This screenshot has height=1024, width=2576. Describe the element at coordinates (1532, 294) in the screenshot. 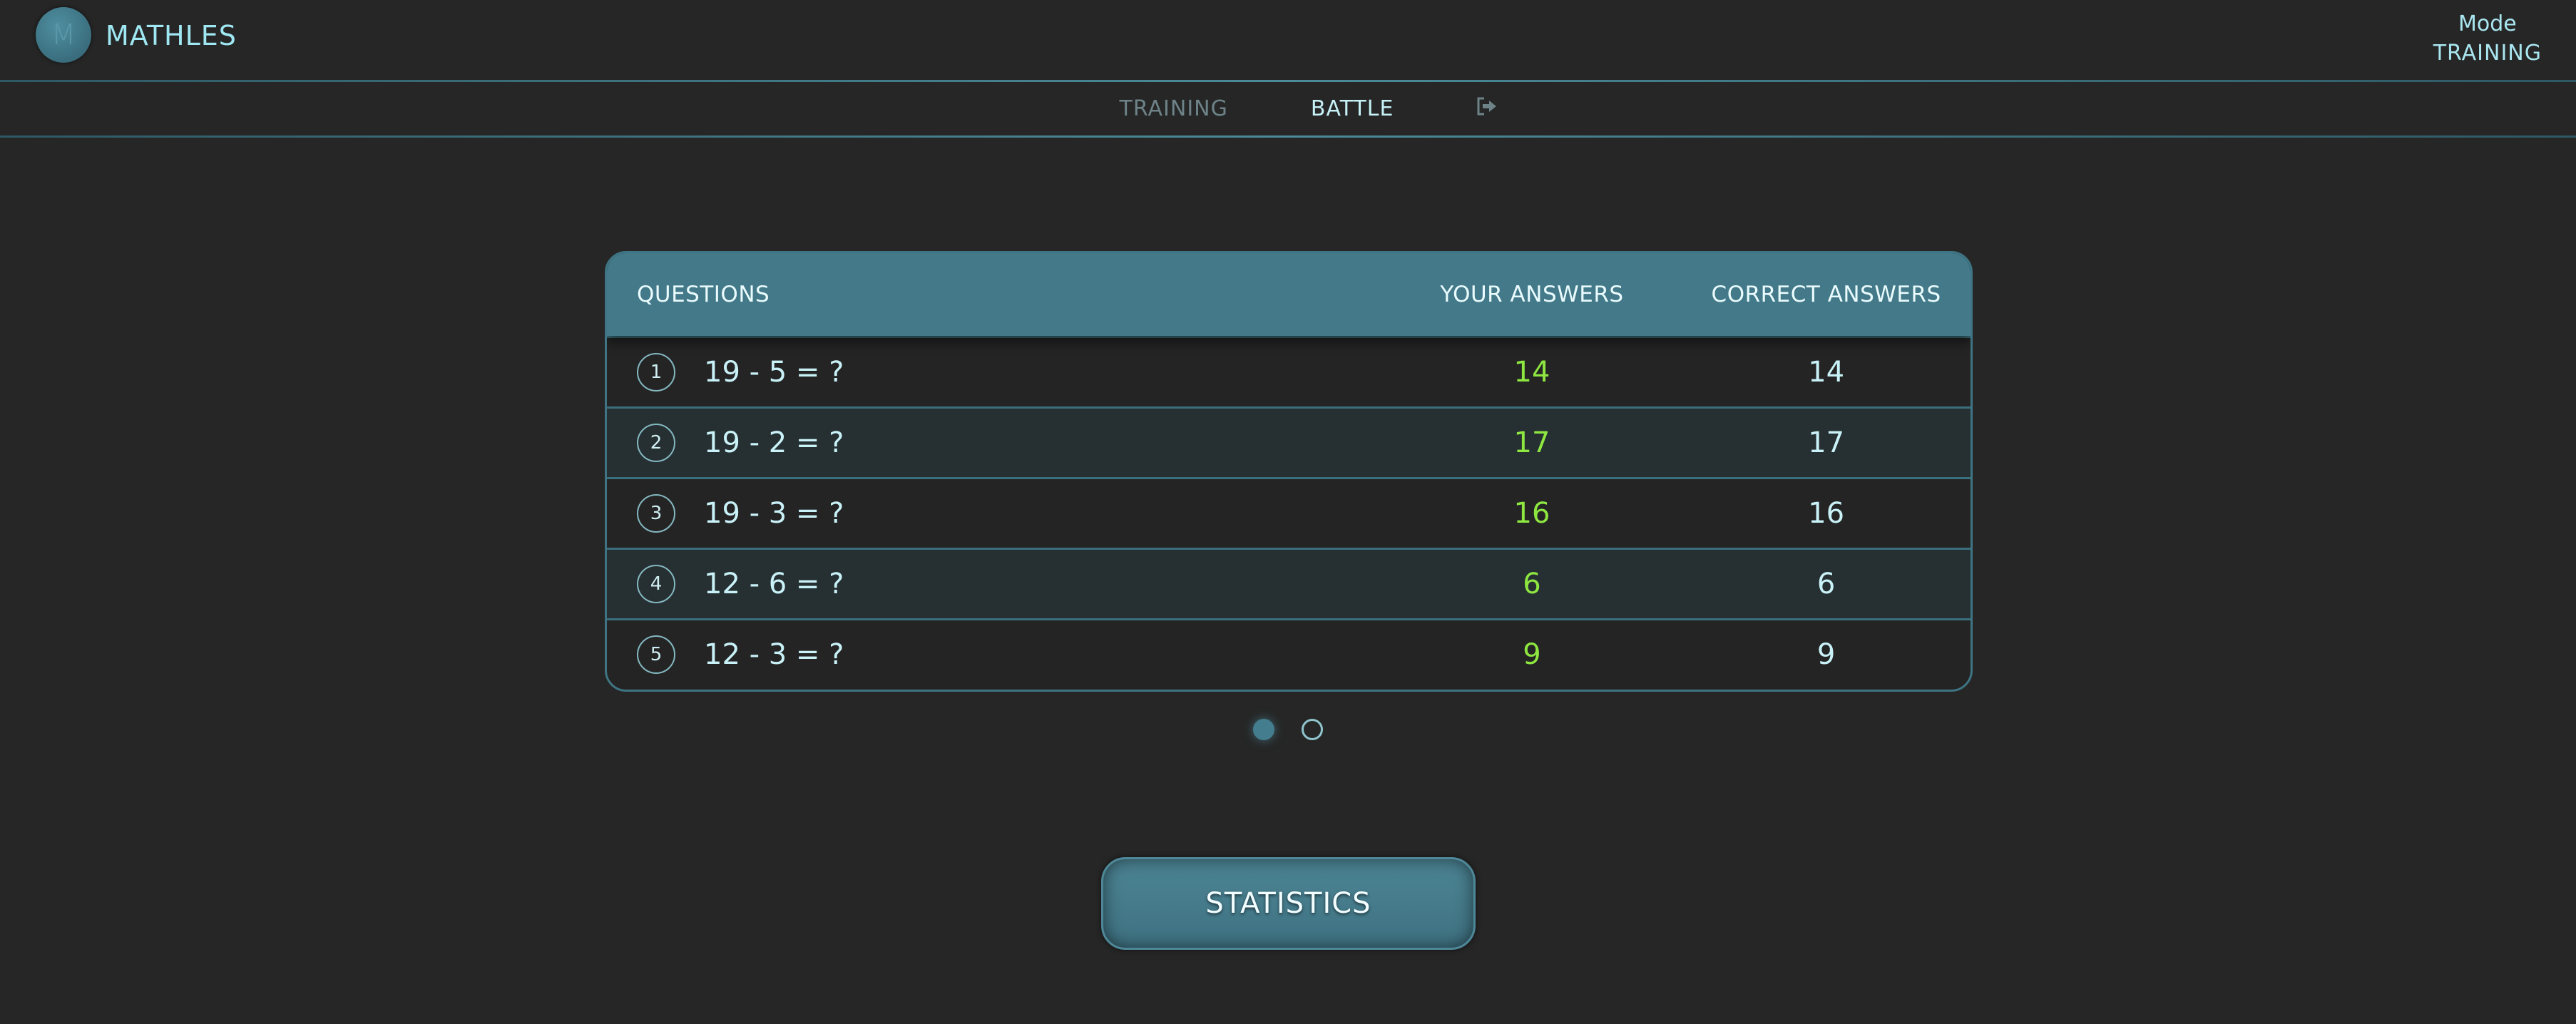

I see `header-your-answers: YOUR ANSWERS` at that location.